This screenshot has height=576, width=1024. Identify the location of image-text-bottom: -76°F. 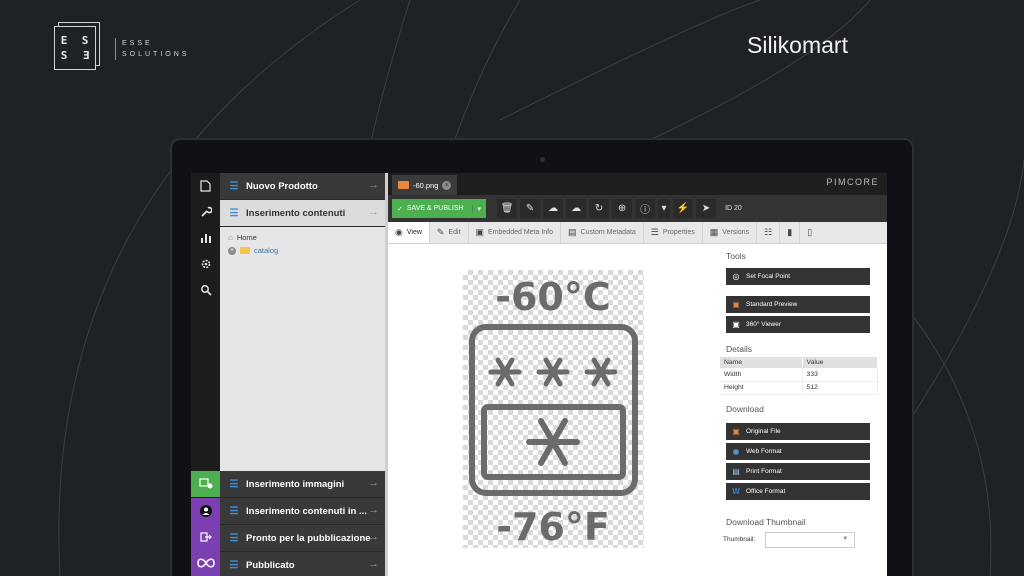
(553, 526).